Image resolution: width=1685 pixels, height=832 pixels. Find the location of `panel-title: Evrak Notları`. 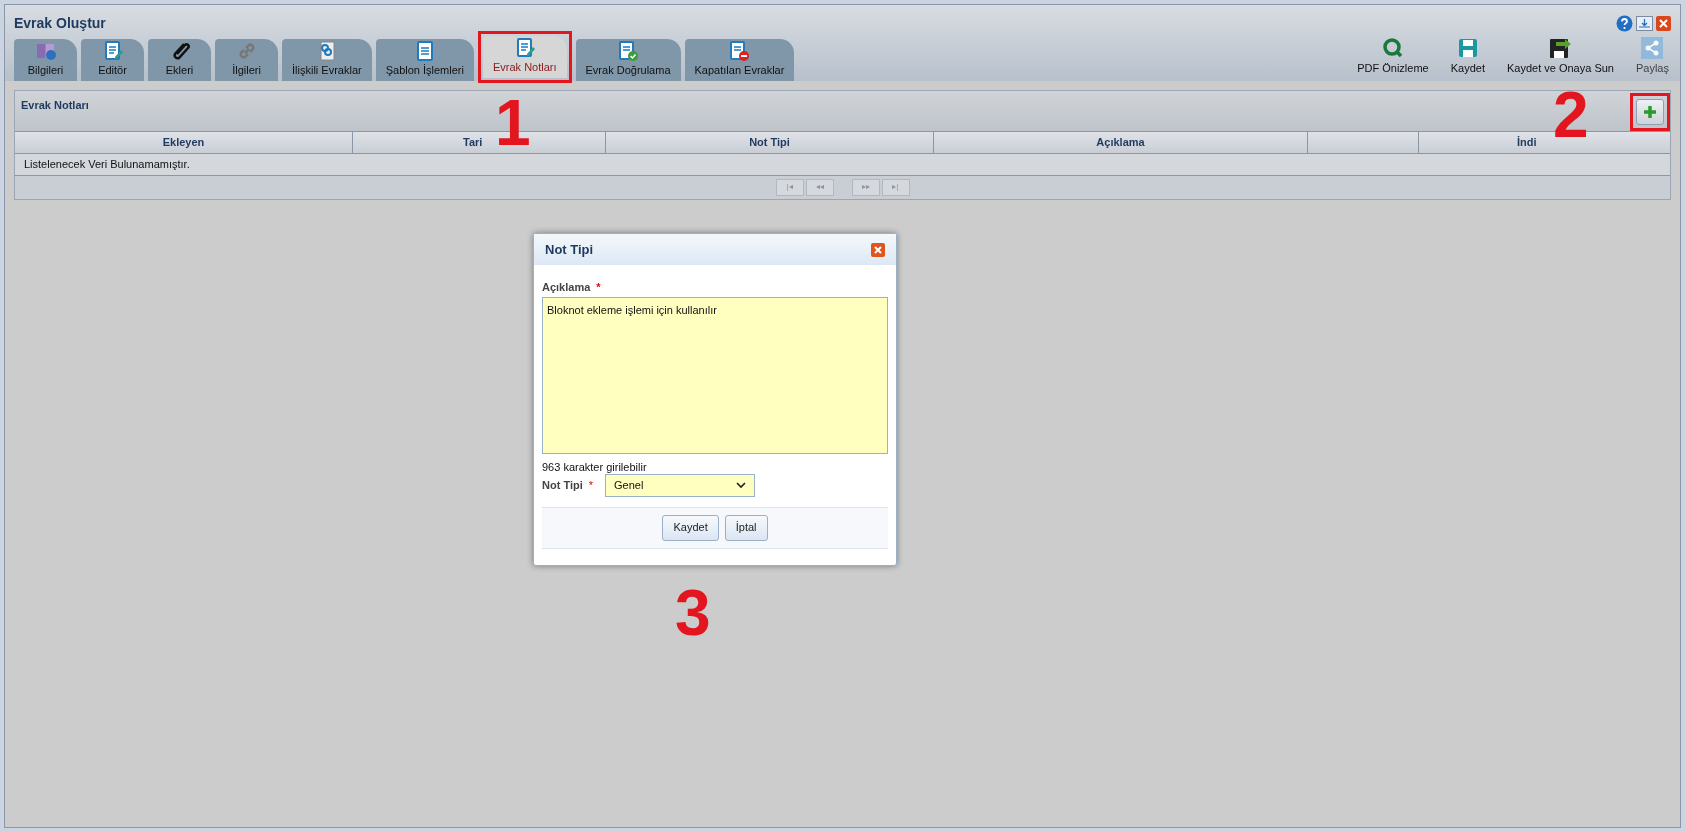

panel-title: Evrak Notları is located at coordinates (55, 105).